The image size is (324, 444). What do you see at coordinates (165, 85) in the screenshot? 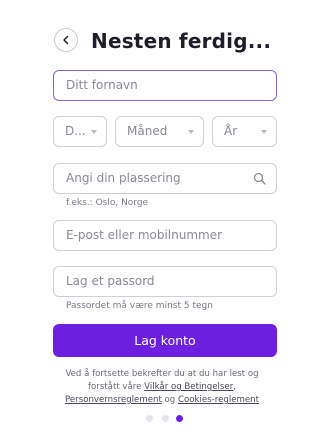
I see `first-name-input: Ditt fornavn` at bounding box center [165, 85].